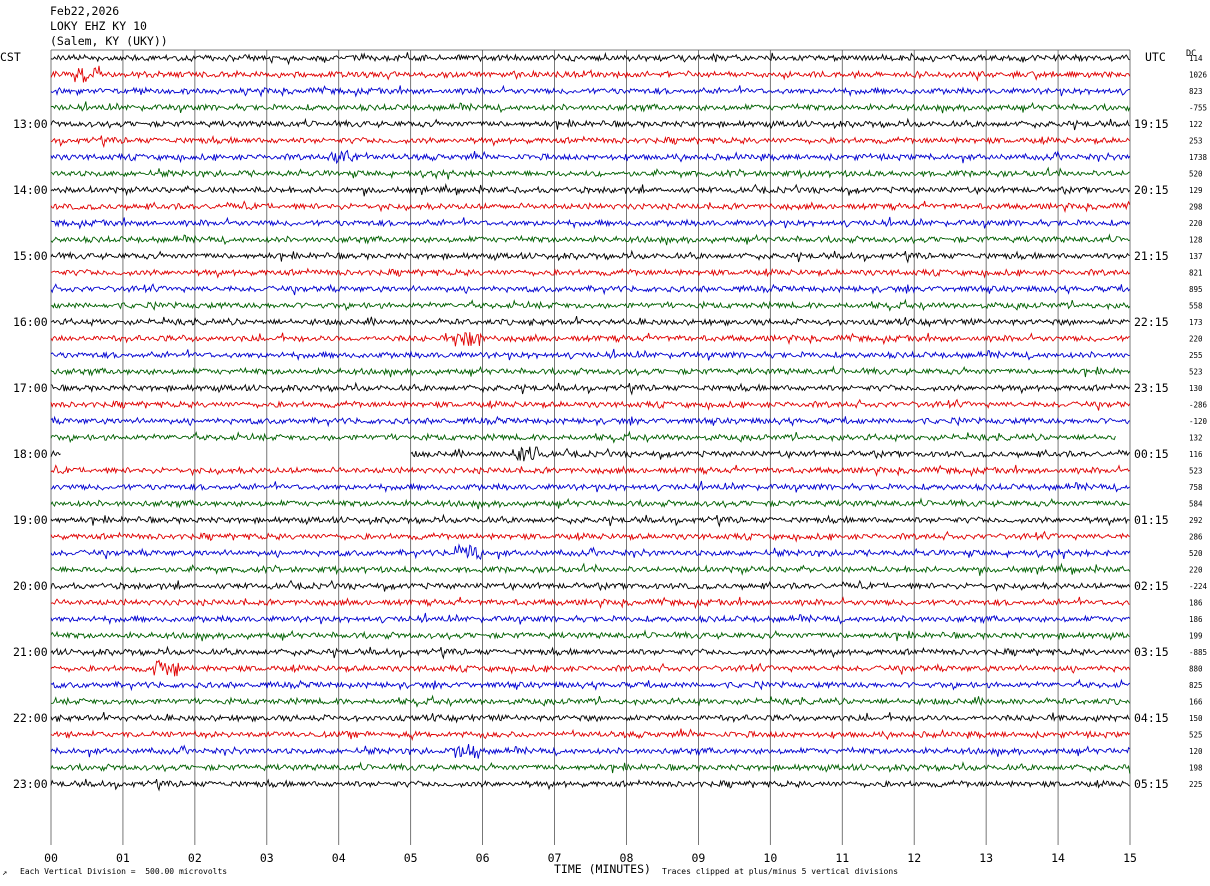 The height and width of the screenshot is (886, 1210). Describe the element at coordinates (30, 124) in the screenshot. I see `left-hour-label: 13:00` at that location.